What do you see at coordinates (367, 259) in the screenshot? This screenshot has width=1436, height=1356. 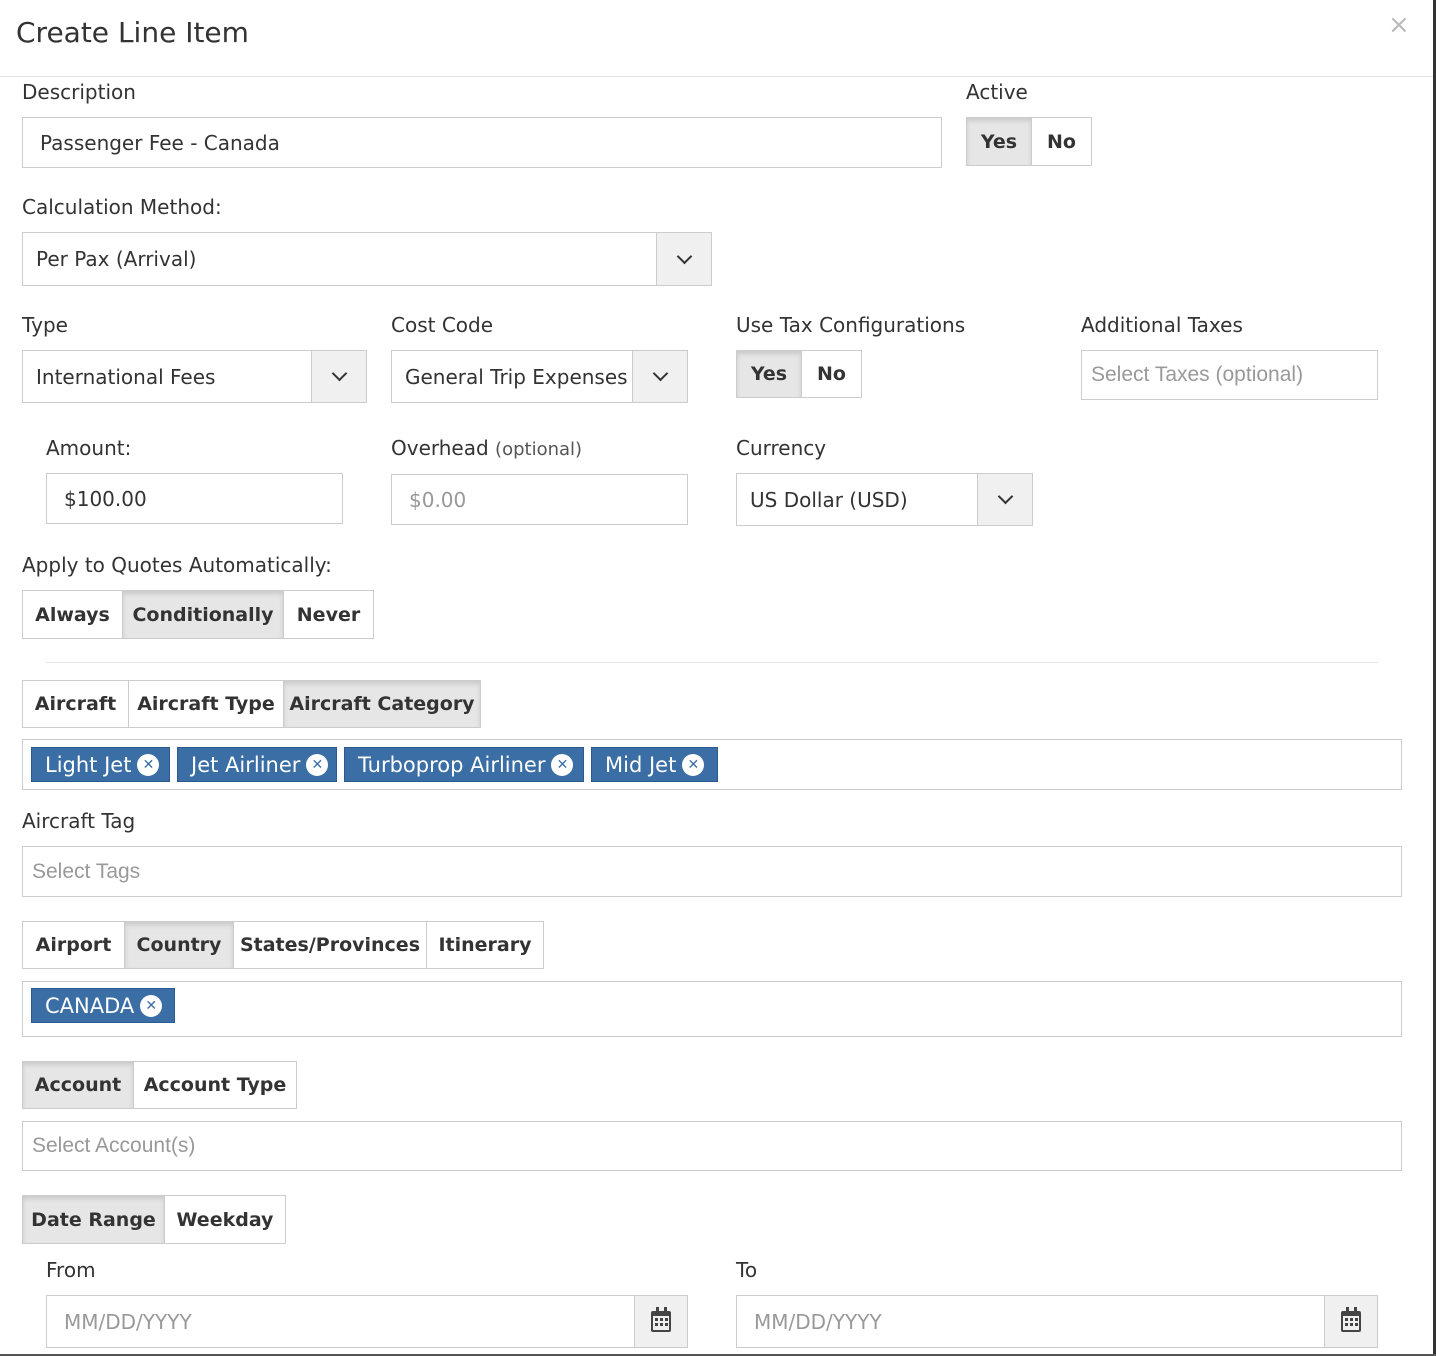 I see `calculation-method-select: Per Pax (Arrival)` at bounding box center [367, 259].